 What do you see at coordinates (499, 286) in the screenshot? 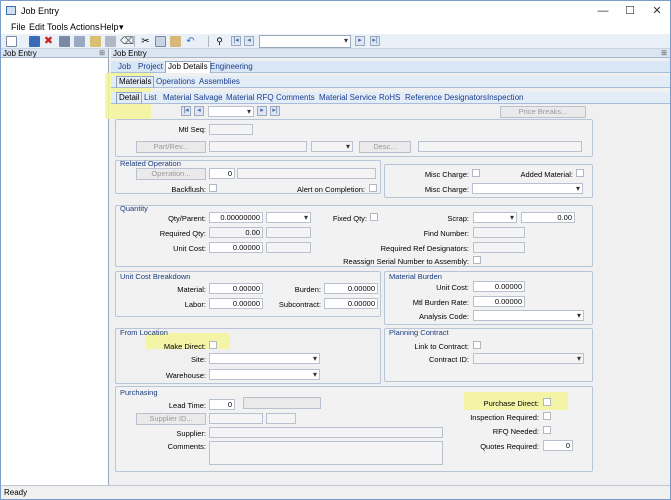
I see `burden-unit-cost-field: 0.00000` at bounding box center [499, 286].